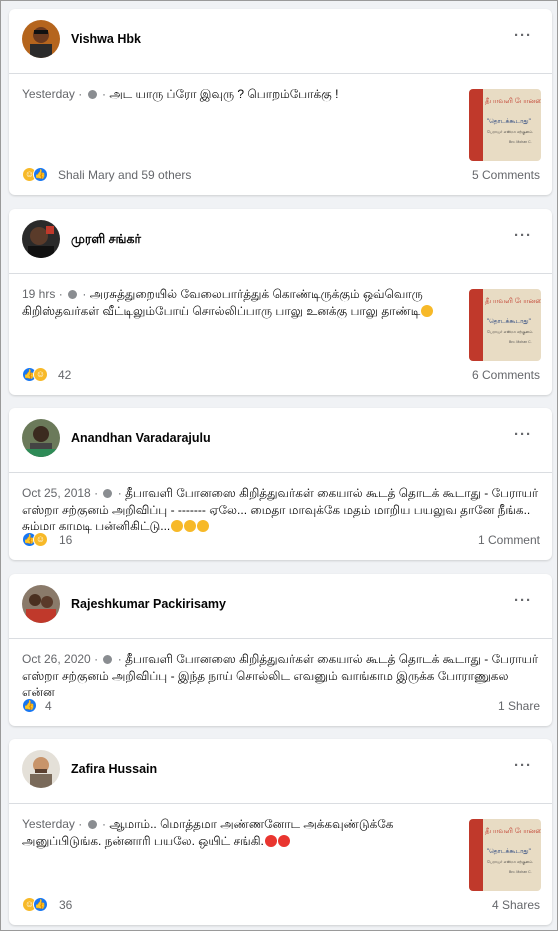  Describe the element at coordinates (224, 94) in the screenshot. I see `post-body: அட யாரு ப்ரோ இவுரு ? பொறம்போக்கு !` at that location.